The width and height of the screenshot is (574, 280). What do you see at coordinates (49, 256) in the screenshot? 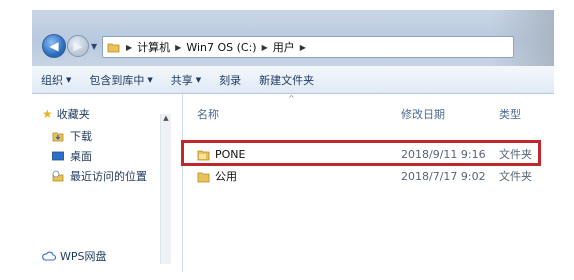
I see `cloud-icon` at bounding box center [49, 256].